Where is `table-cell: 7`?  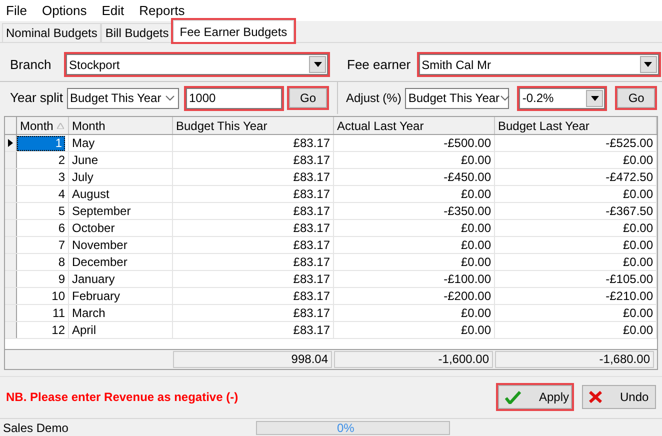
table-cell: 7 is located at coordinates (43, 245).